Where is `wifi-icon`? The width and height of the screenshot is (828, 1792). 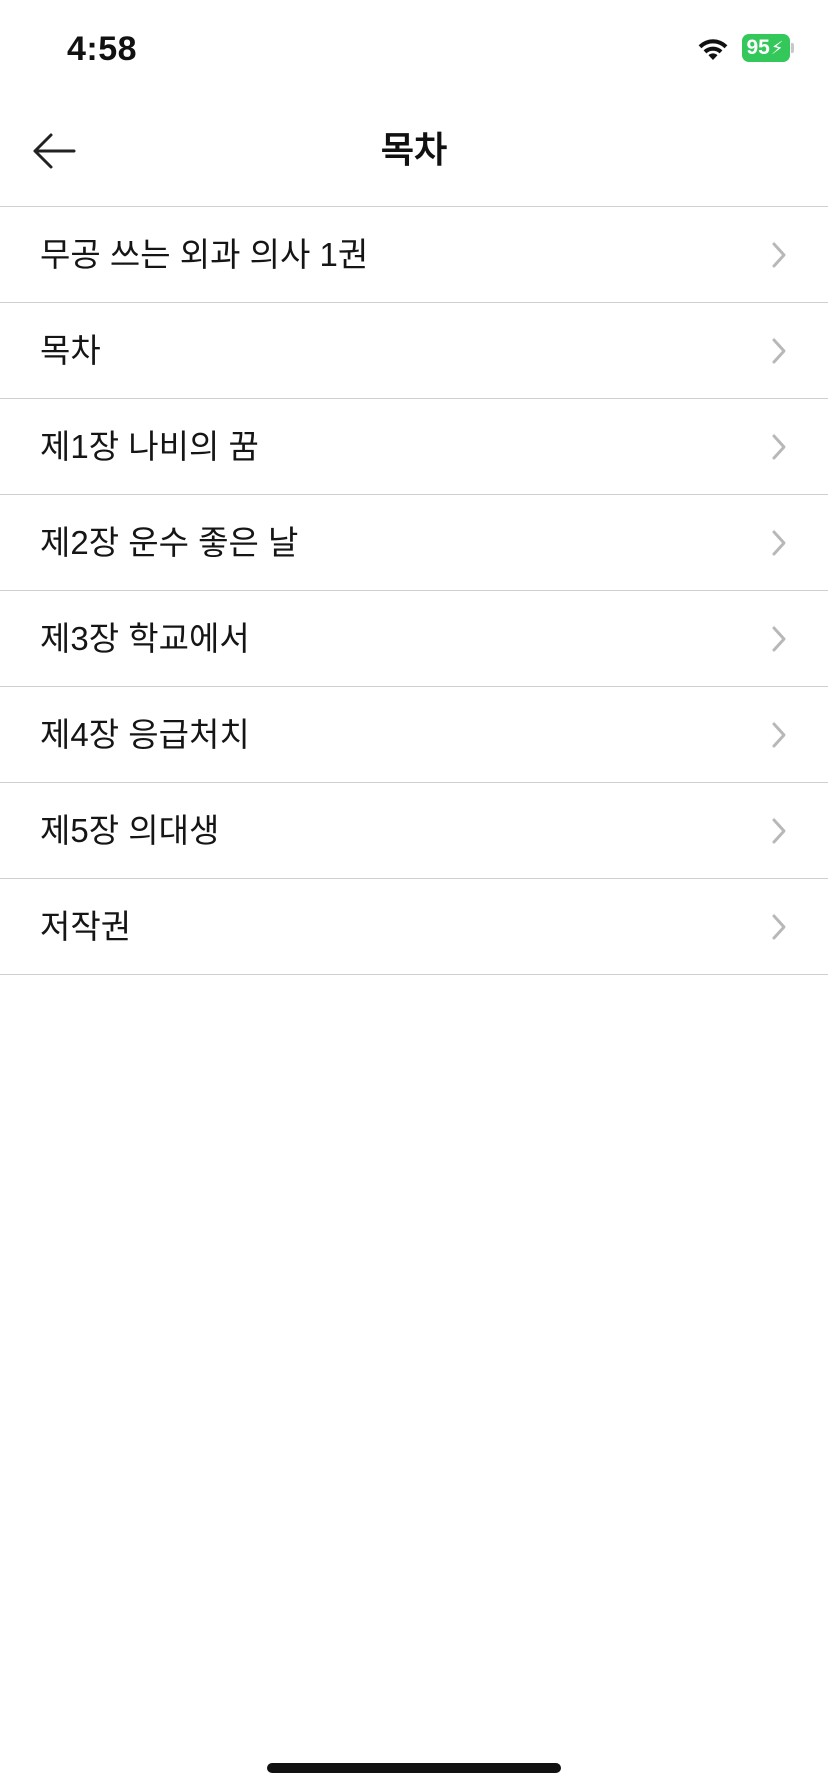 wifi-icon is located at coordinates (713, 49).